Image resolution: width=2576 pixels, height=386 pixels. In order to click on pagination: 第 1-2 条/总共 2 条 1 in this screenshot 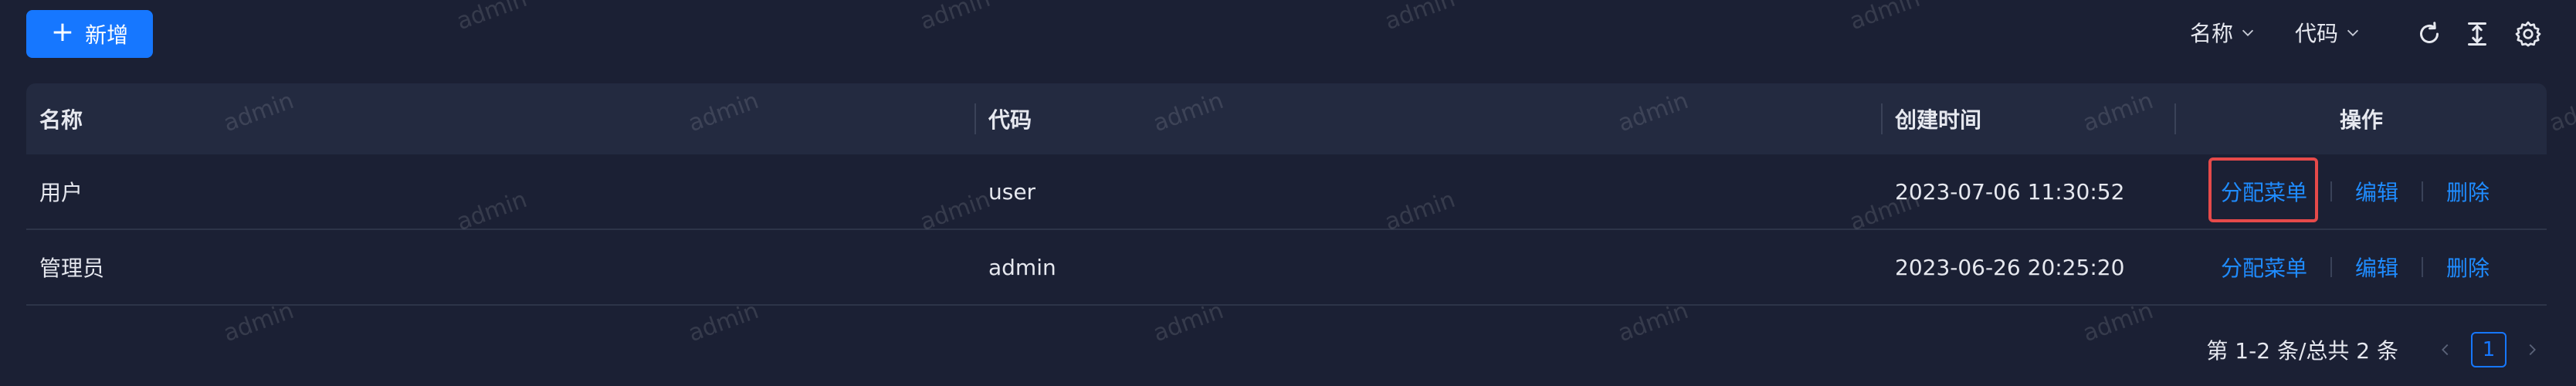, I will do `click(2378, 349)`.